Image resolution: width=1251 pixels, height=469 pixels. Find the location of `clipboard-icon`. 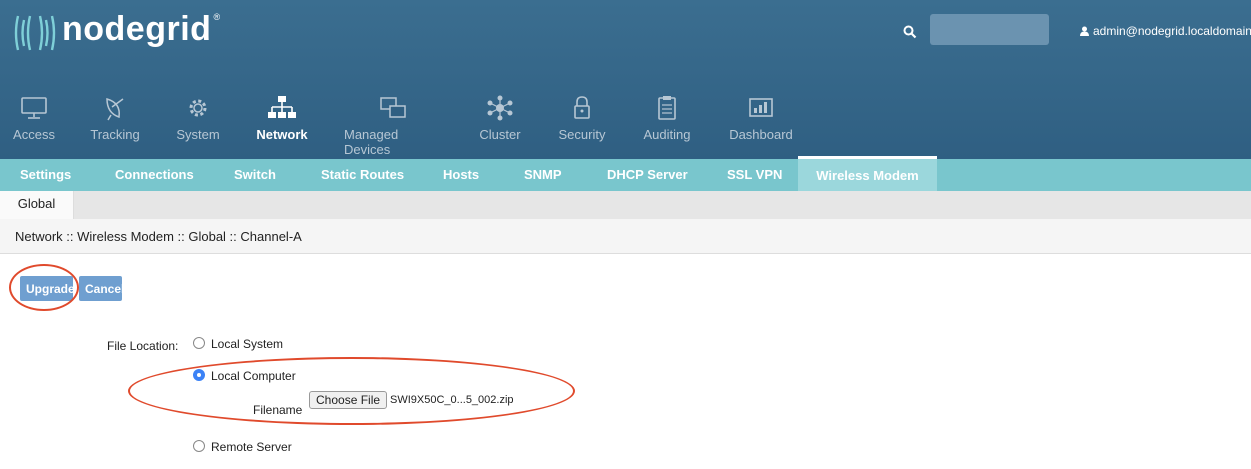

clipboard-icon is located at coordinates (667, 108).